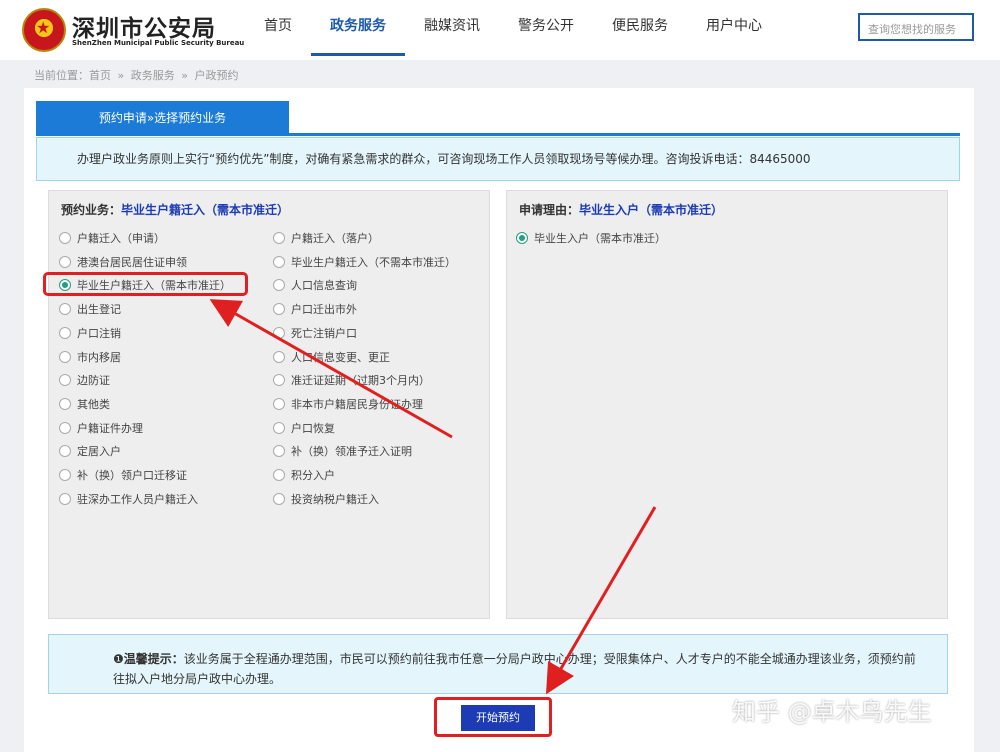  I want to click on radio-option: 非本市户籍居民身份证办理, so click(348, 404).